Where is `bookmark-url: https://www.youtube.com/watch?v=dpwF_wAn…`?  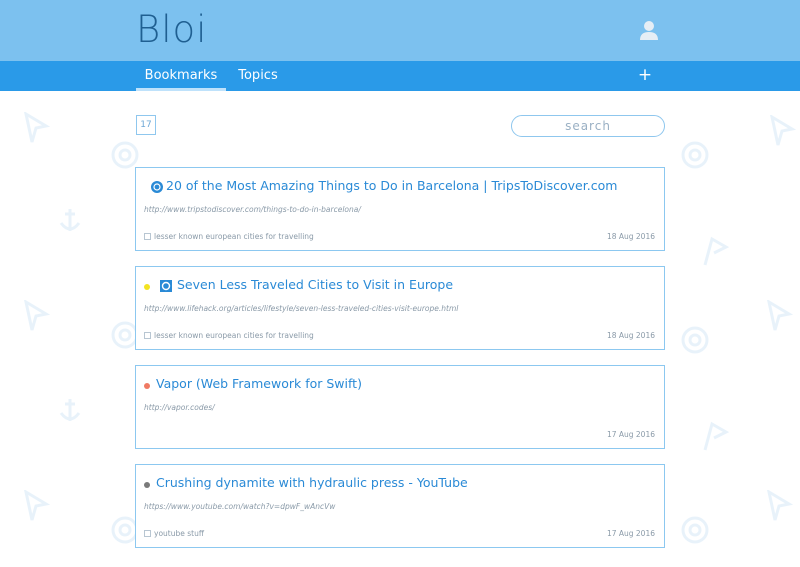
bookmark-url: https://www.youtube.com/watch?v=dpwF_wAn… is located at coordinates (240, 506).